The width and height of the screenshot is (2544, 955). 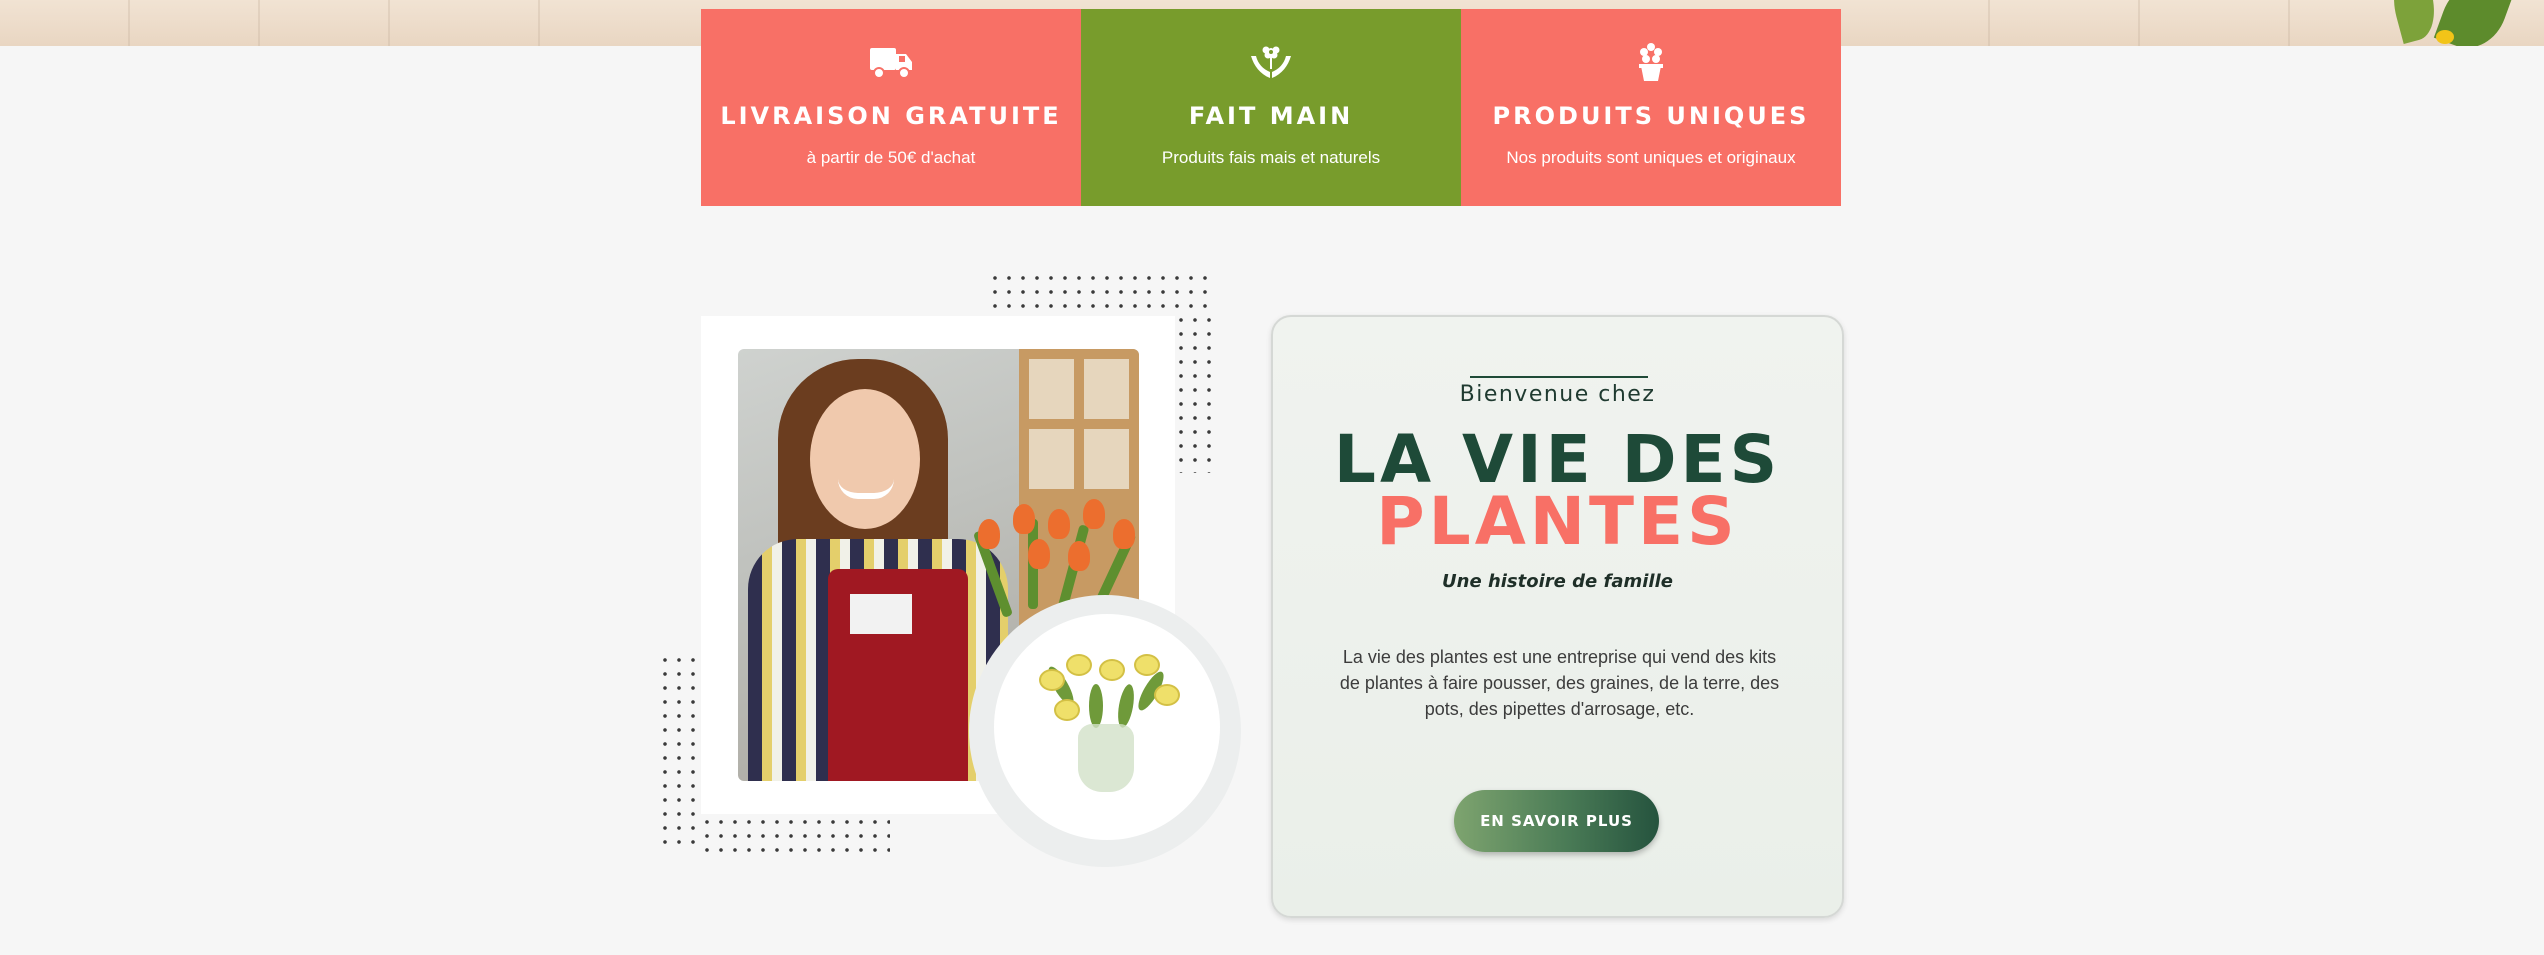 What do you see at coordinates (1651, 62) in the screenshot?
I see `flower-pot-icon` at bounding box center [1651, 62].